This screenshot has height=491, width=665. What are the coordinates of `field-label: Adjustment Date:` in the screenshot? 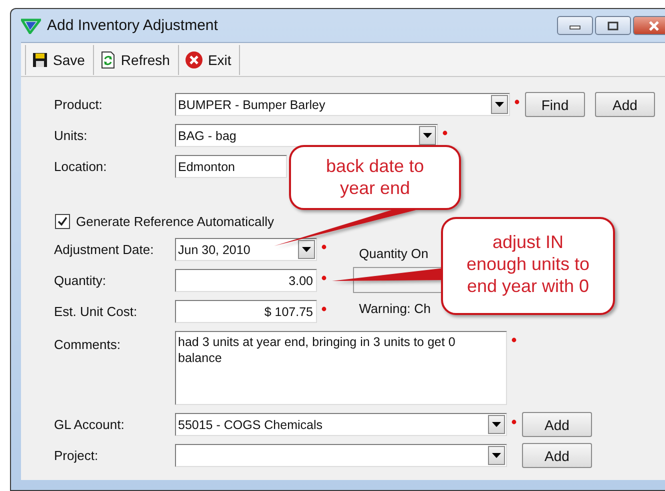 It's located at (104, 249).